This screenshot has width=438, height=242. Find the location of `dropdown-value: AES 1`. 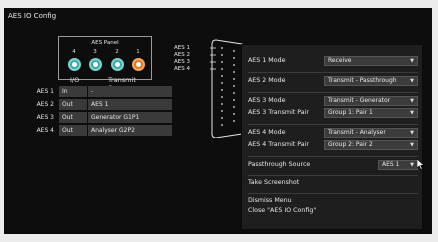

dropdown-value: AES 1 is located at coordinates (391, 164).